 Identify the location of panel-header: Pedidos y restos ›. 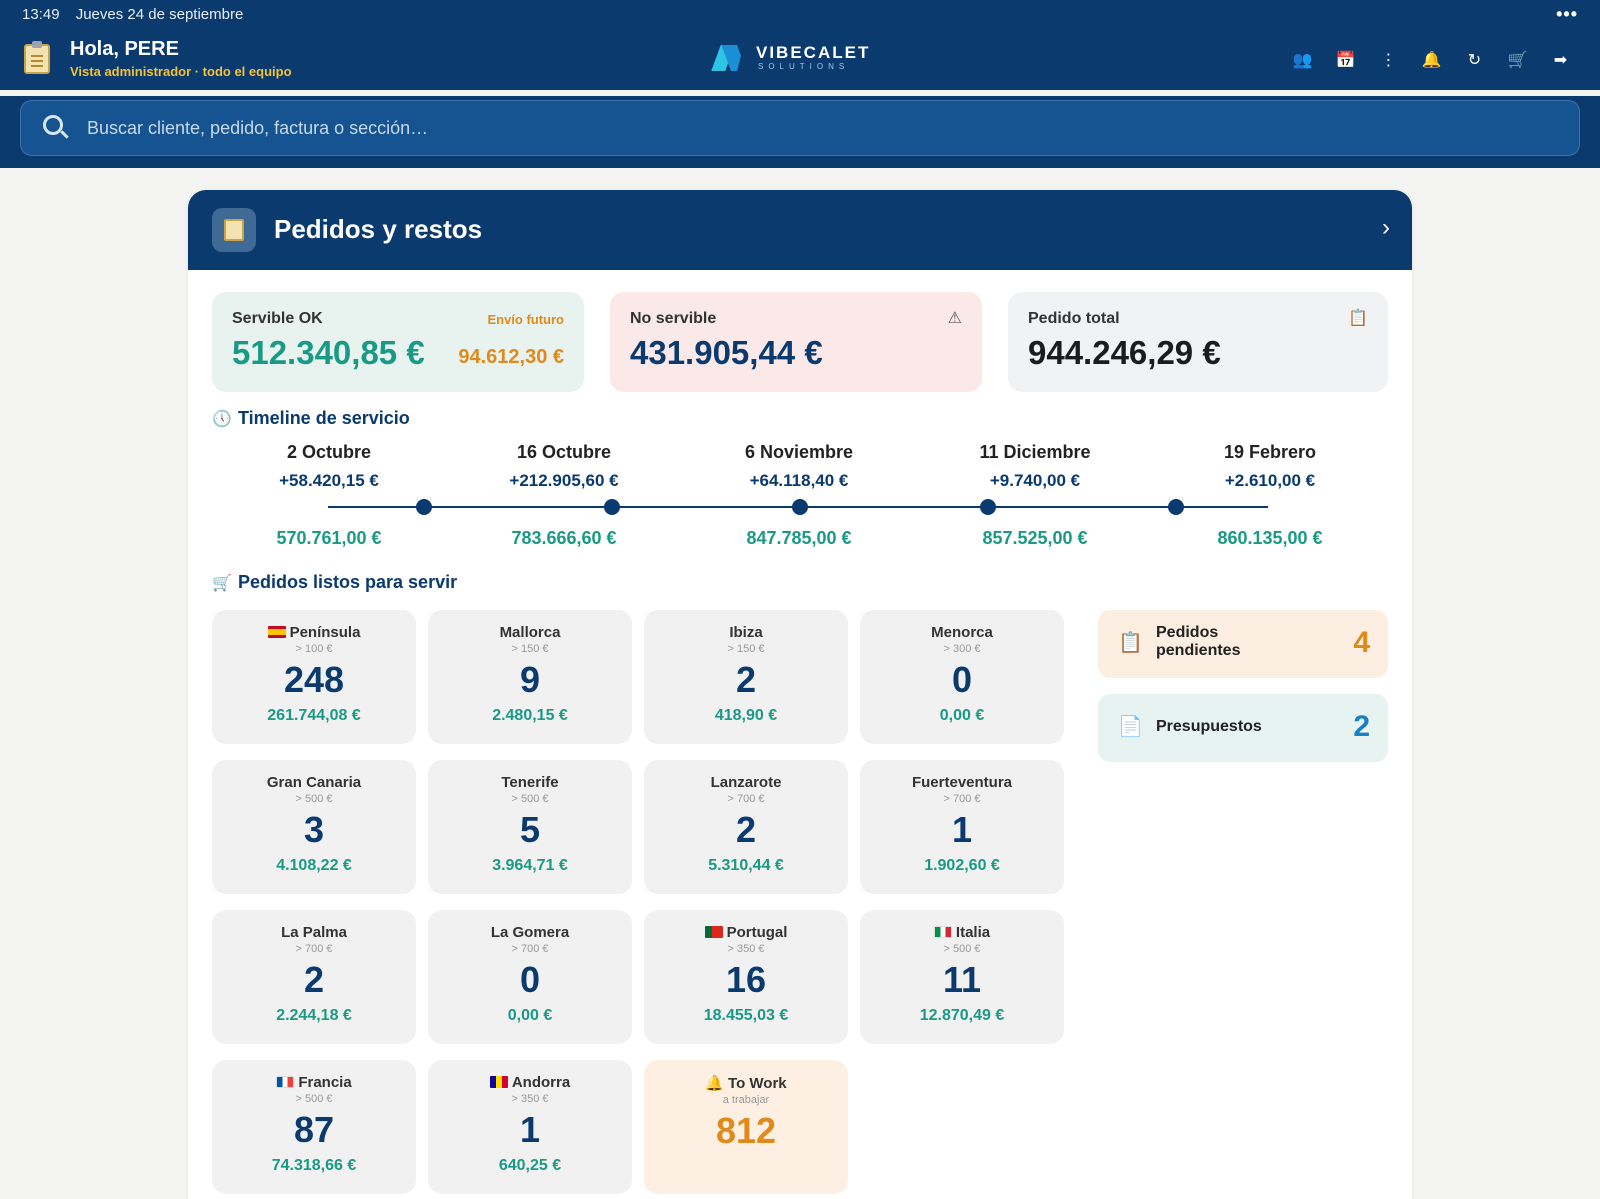
(800, 230).